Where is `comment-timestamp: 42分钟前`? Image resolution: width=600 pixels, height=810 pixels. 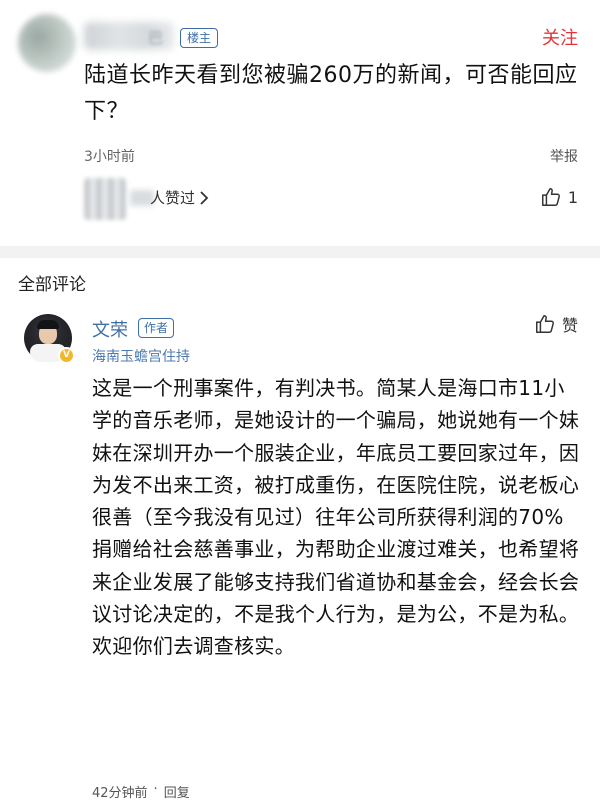 comment-timestamp: 42分钟前 is located at coordinates (120, 793).